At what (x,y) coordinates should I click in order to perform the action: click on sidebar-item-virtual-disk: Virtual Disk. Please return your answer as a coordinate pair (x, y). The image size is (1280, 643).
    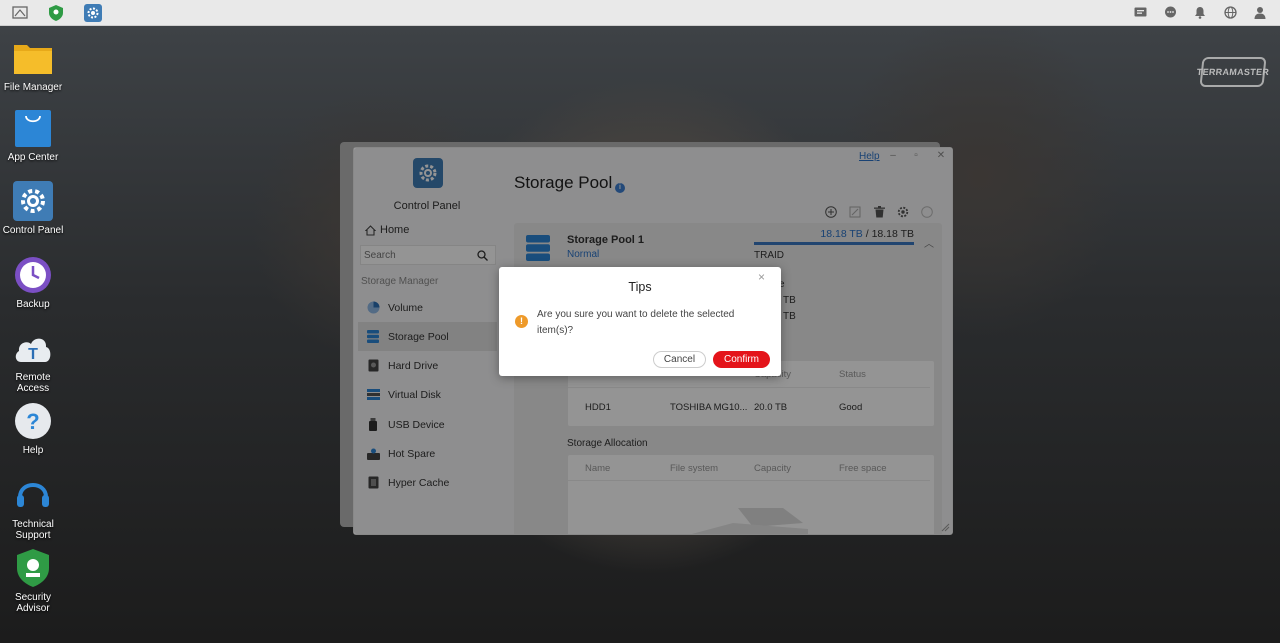
    Looking at the image, I should click on (427, 394).